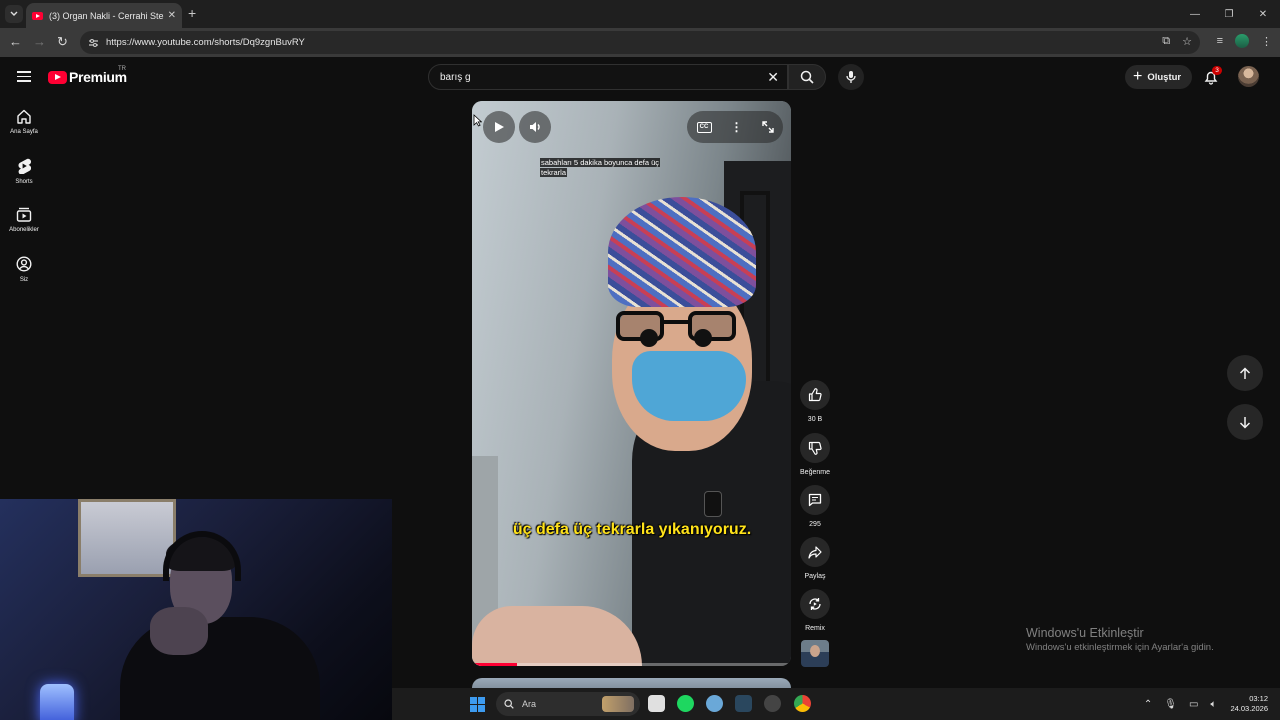  I want to click on voice-search-button, so click(851, 77).